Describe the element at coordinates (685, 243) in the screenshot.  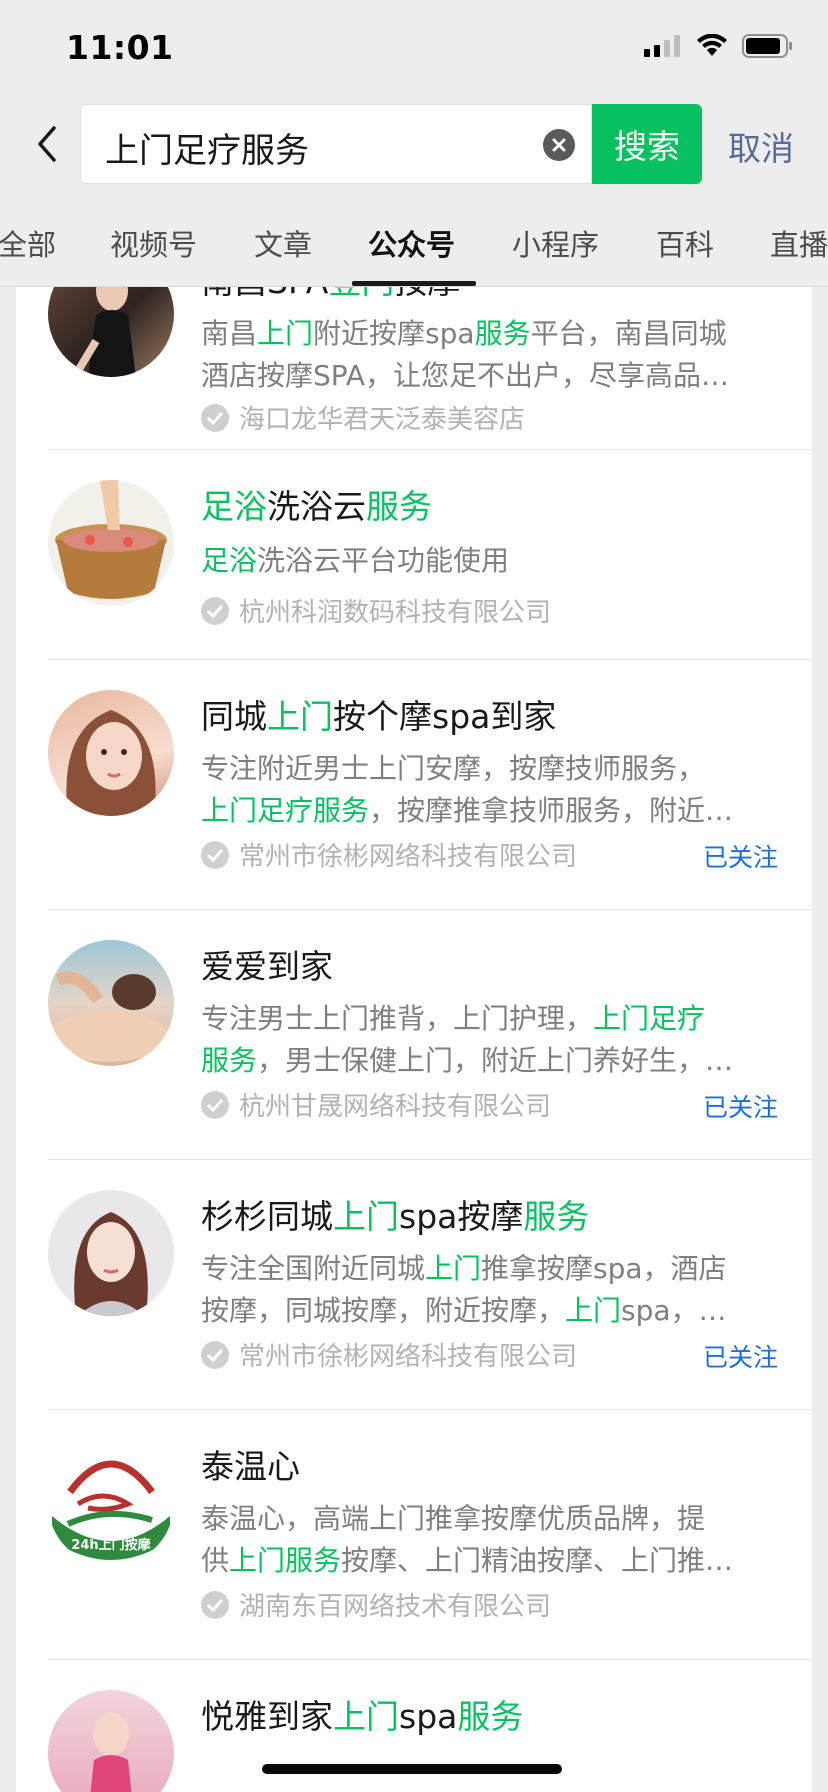
I see `tab-encyclopedia: 百科` at that location.